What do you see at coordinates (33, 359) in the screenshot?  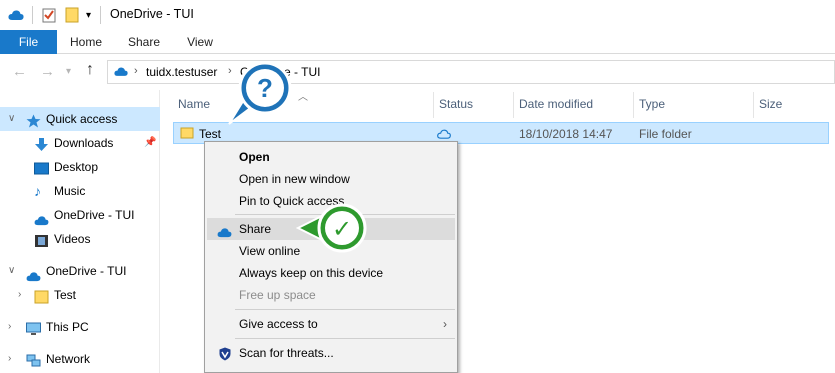 I see `network-icon` at bounding box center [33, 359].